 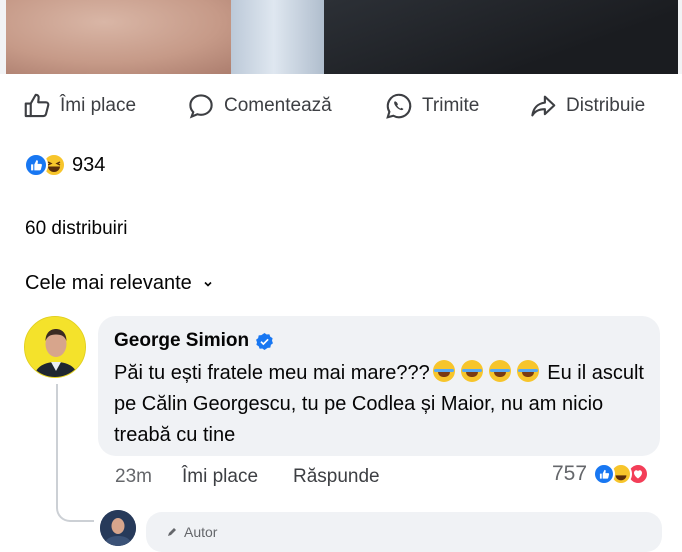 I want to click on comment-author: George Simion, so click(x=194, y=341).